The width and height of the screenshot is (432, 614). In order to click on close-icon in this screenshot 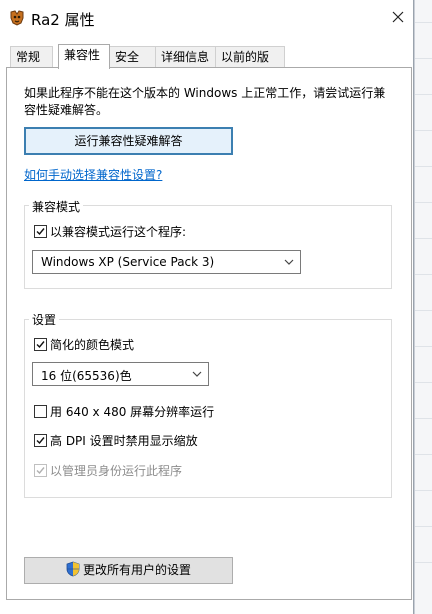, I will do `click(398, 17)`.